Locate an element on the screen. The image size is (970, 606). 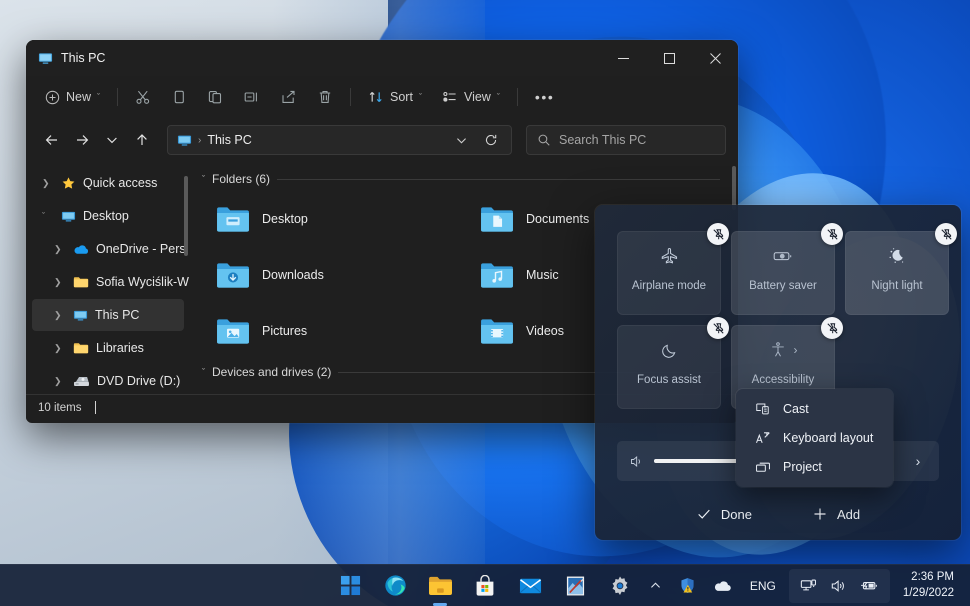
window-title: This PC is located at coordinates (83, 58).